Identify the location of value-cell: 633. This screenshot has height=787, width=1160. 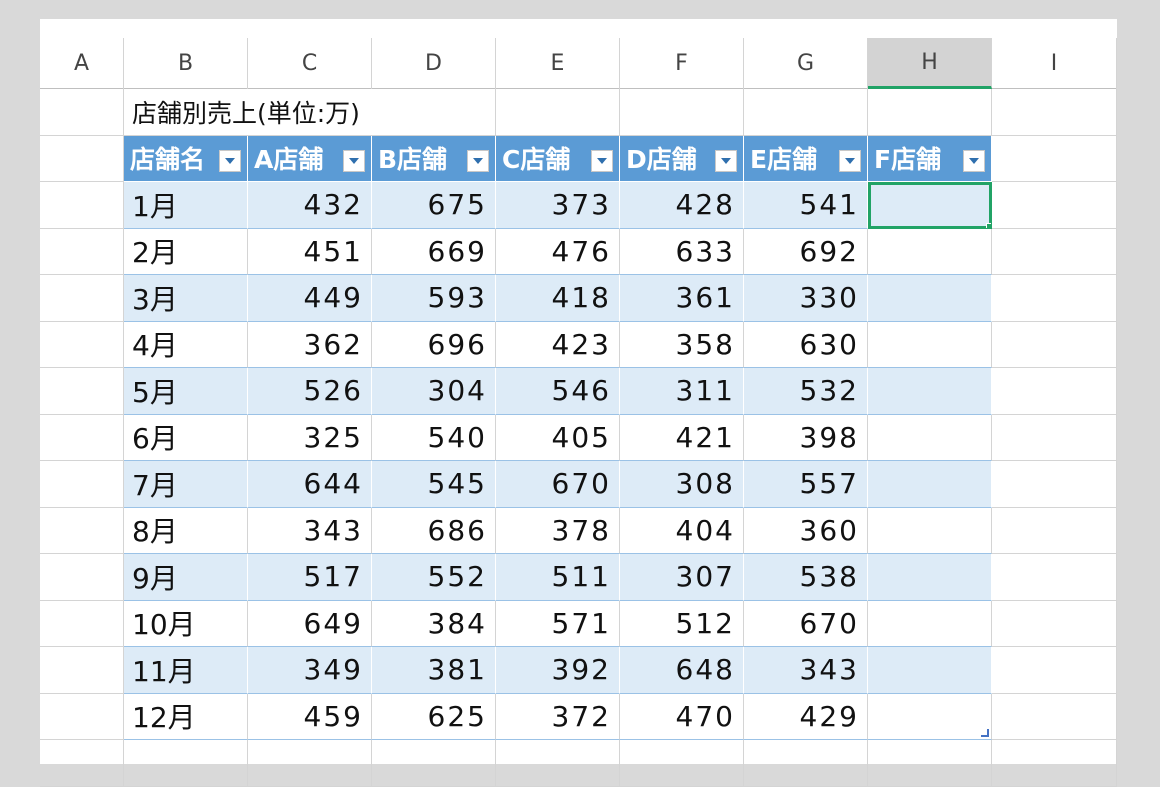
(682, 251).